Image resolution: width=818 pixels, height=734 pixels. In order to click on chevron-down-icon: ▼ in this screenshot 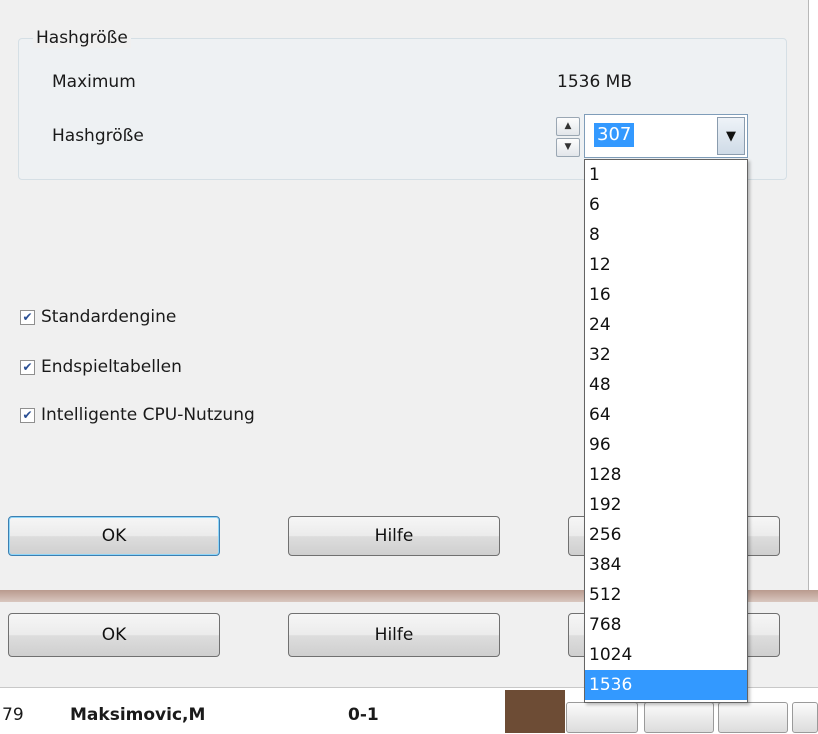, I will do `click(731, 136)`.